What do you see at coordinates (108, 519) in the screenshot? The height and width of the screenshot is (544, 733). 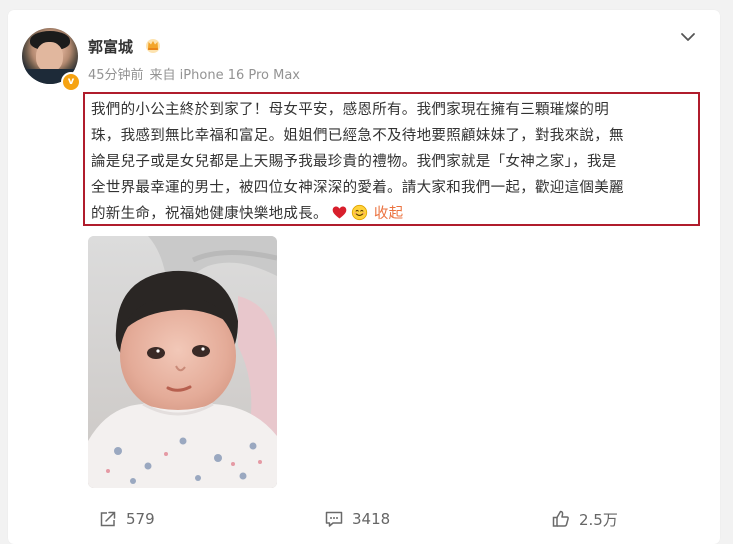 I see `share-icon` at bounding box center [108, 519].